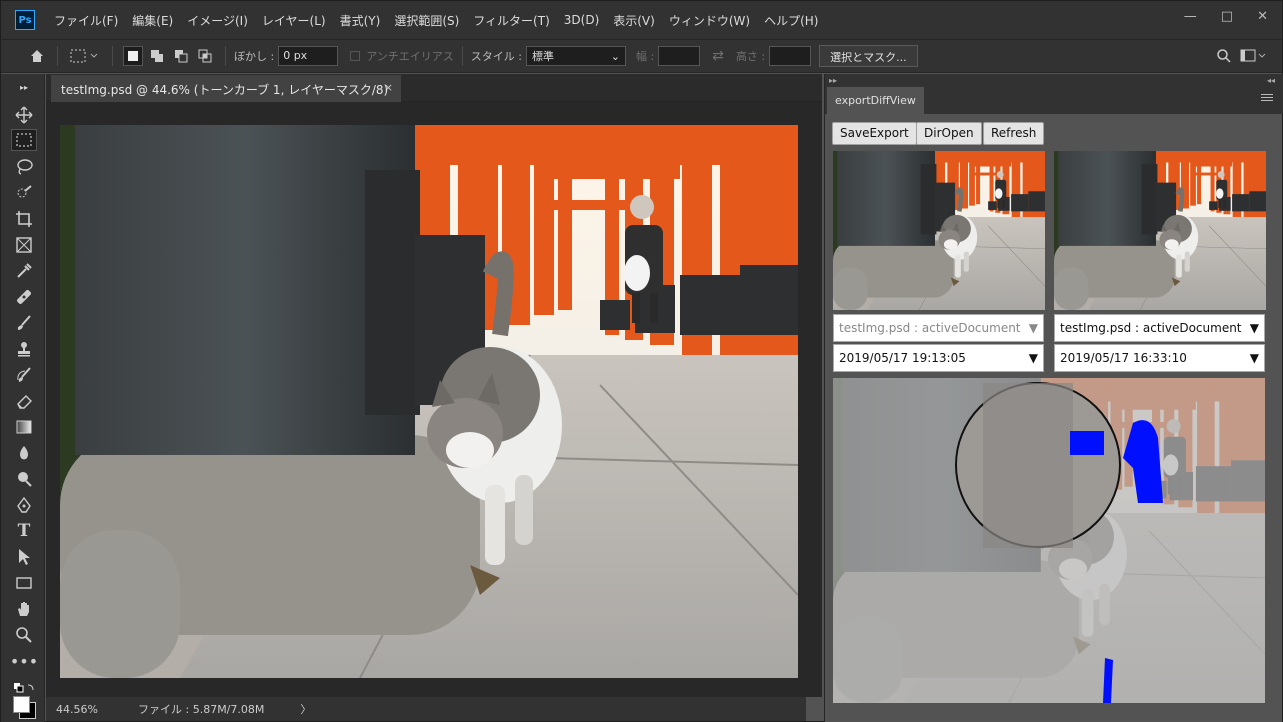  What do you see at coordinates (152, 20) in the screenshot?
I see `menu-edit: 編集(E)` at bounding box center [152, 20].